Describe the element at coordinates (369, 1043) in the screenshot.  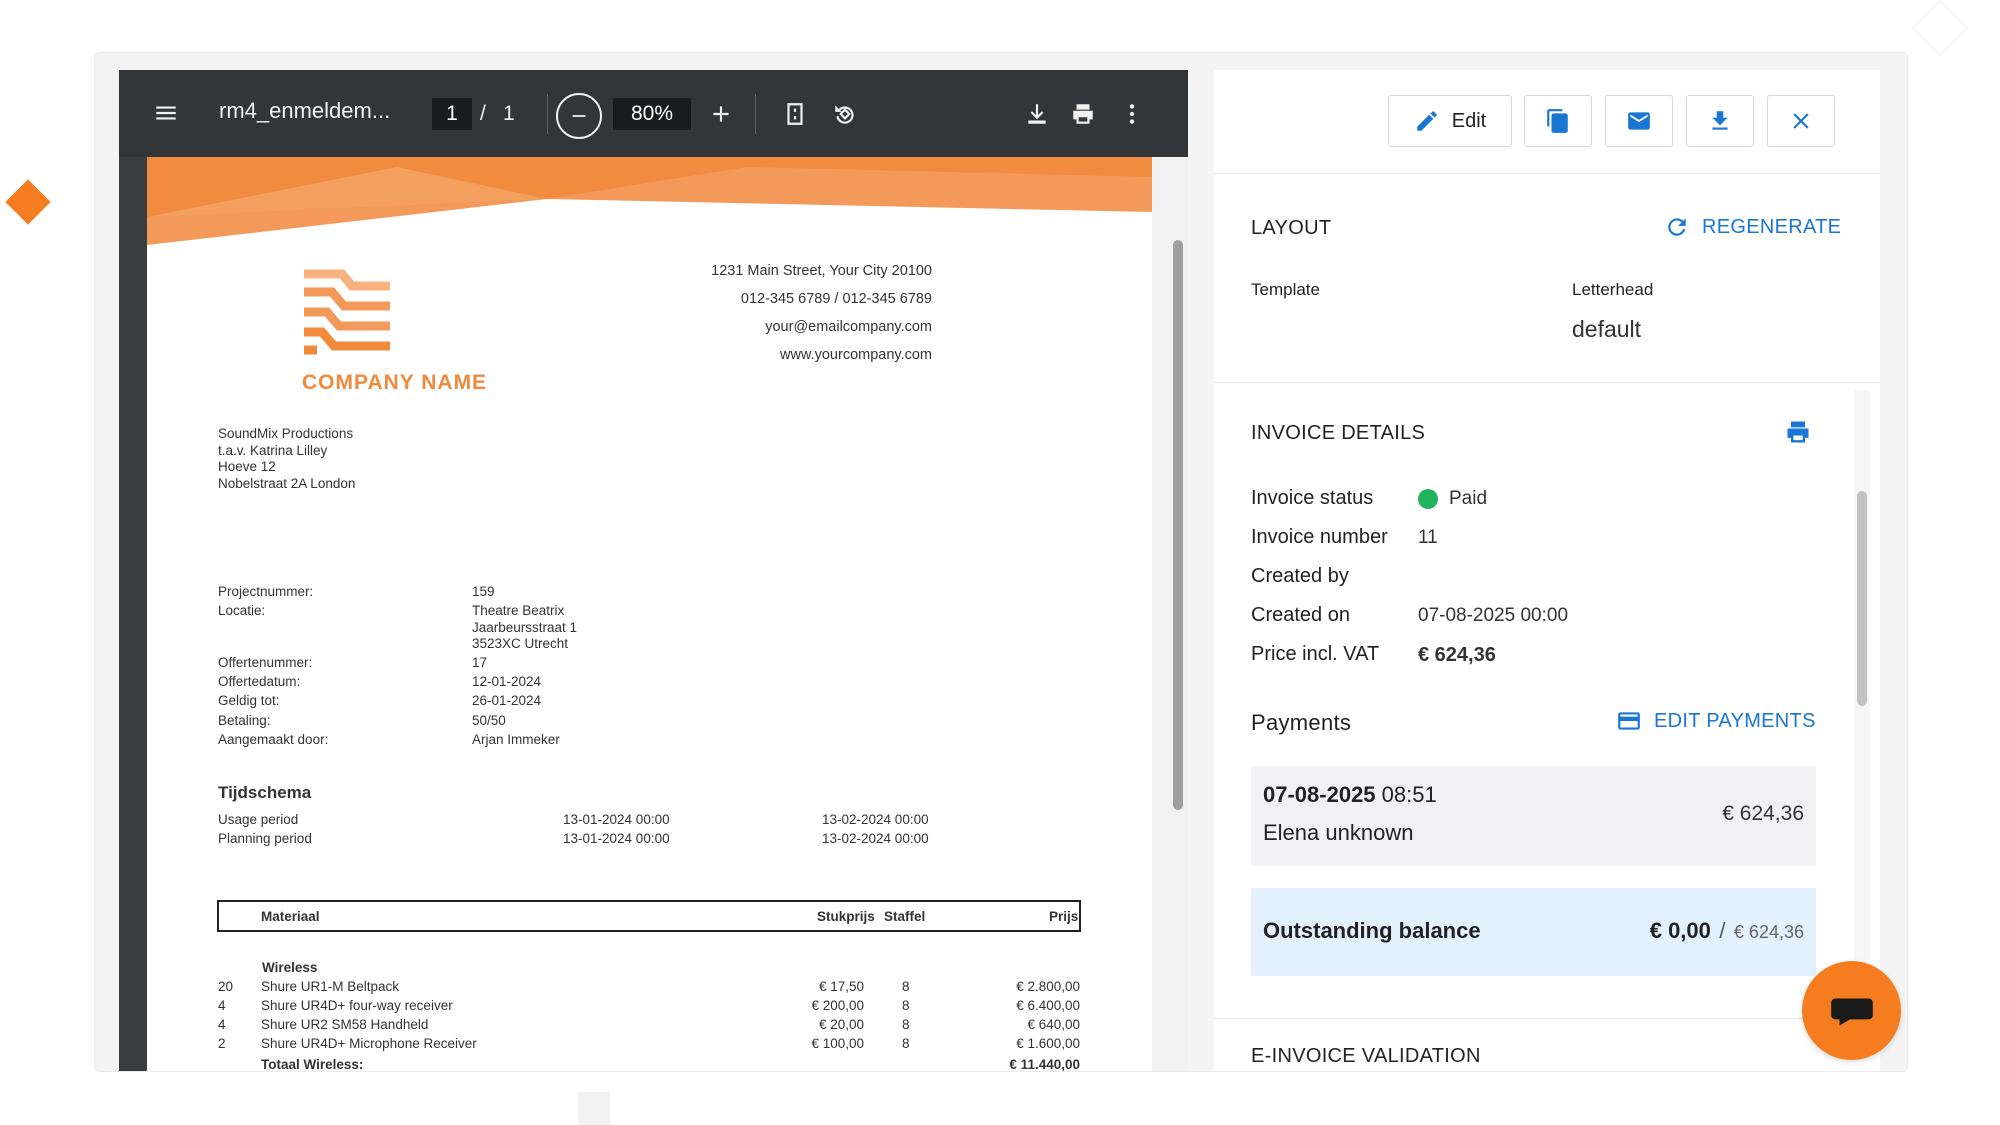
I see `item-name: Shure UR4D+ Microphone Receiver` at that location.